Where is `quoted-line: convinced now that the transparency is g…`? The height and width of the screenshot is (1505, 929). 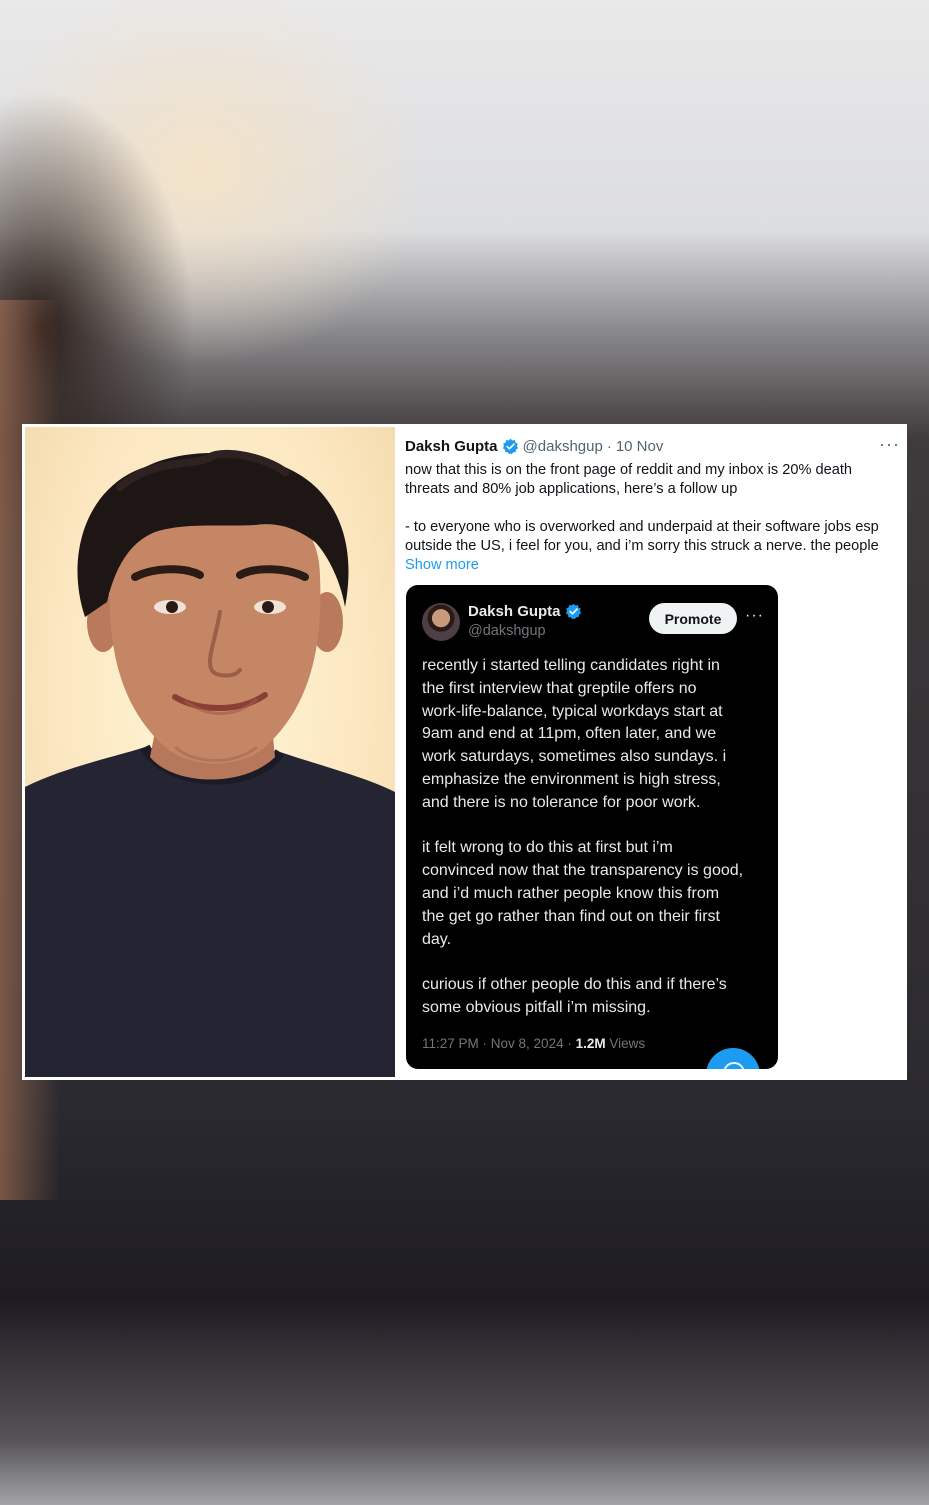
quoted-line: convinced now that the transparency is g… is located at coordinates (583, 871).